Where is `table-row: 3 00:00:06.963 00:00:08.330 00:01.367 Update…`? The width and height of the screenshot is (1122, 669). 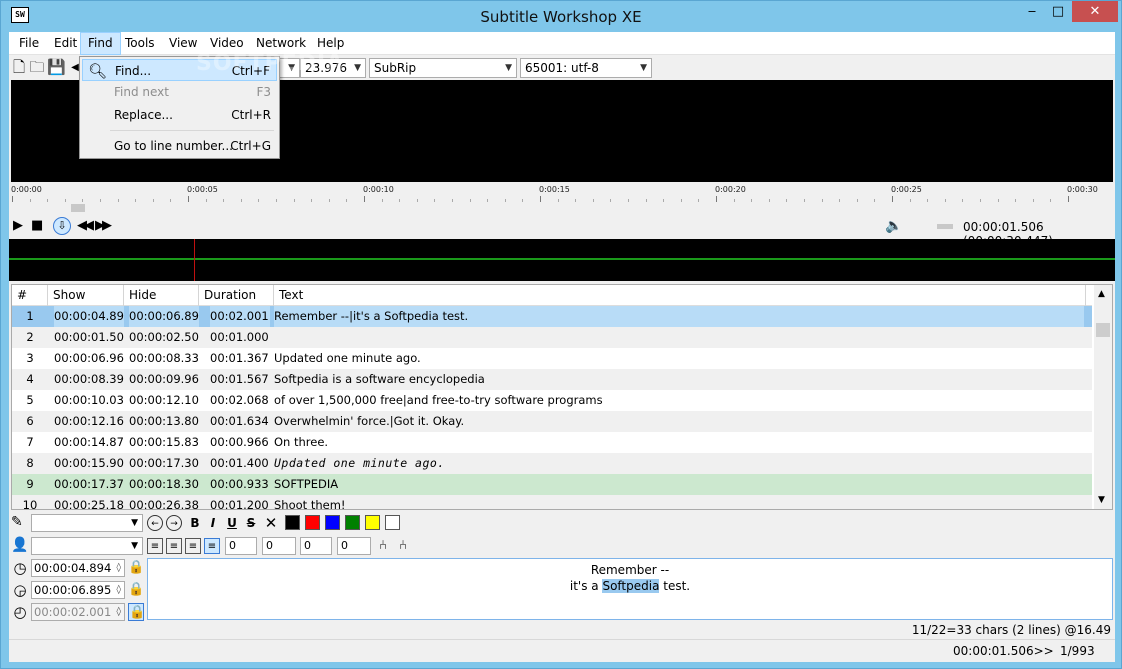 table-row: 3 00:00:06.963 00:00:08.330 00:01.367 Update… is located at coordinates (552, 358).